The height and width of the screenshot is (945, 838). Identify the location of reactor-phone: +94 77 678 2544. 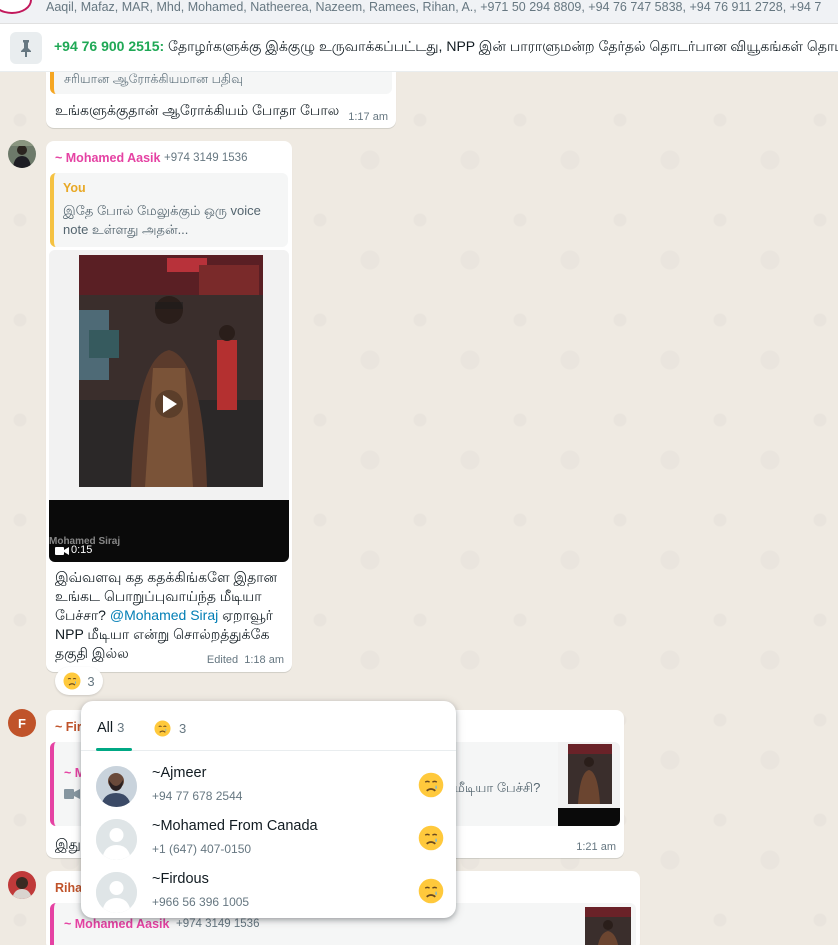
(197, 796).